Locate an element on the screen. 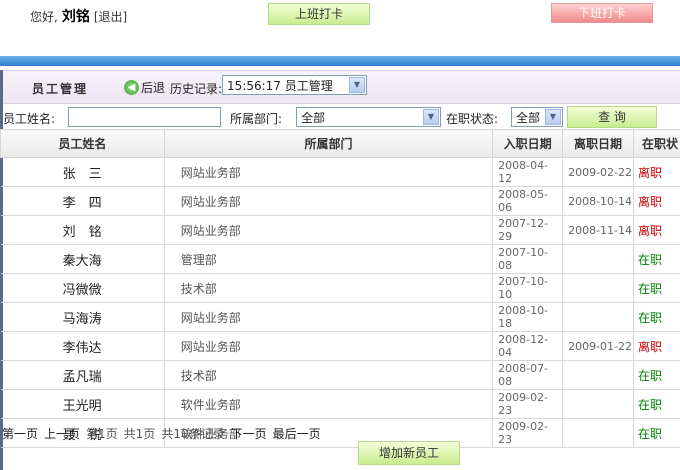 The image size is (680, 470). dept-select: 全部 ▼ is located at coordinates (368, 117).